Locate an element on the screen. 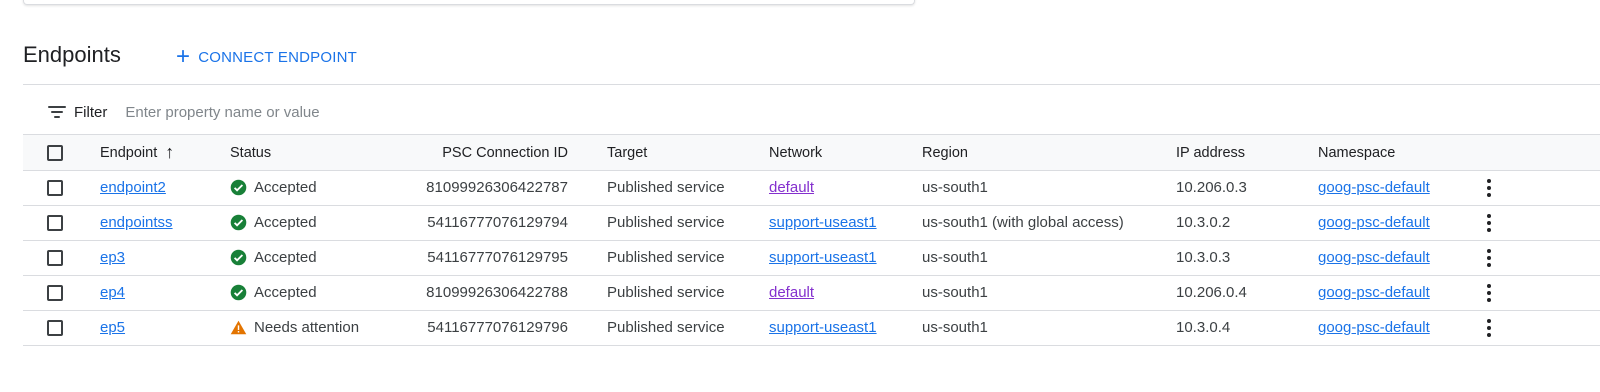 This screenshot has width=1600, height=392. endpoint-link: endpoint2 is located at coordinates (133, 187).